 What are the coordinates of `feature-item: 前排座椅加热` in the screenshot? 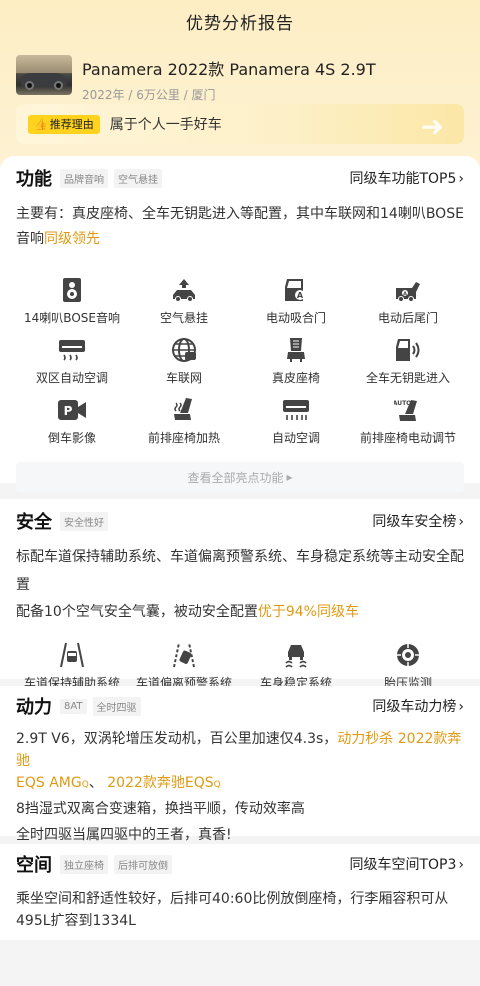 It's located at (184, 422).